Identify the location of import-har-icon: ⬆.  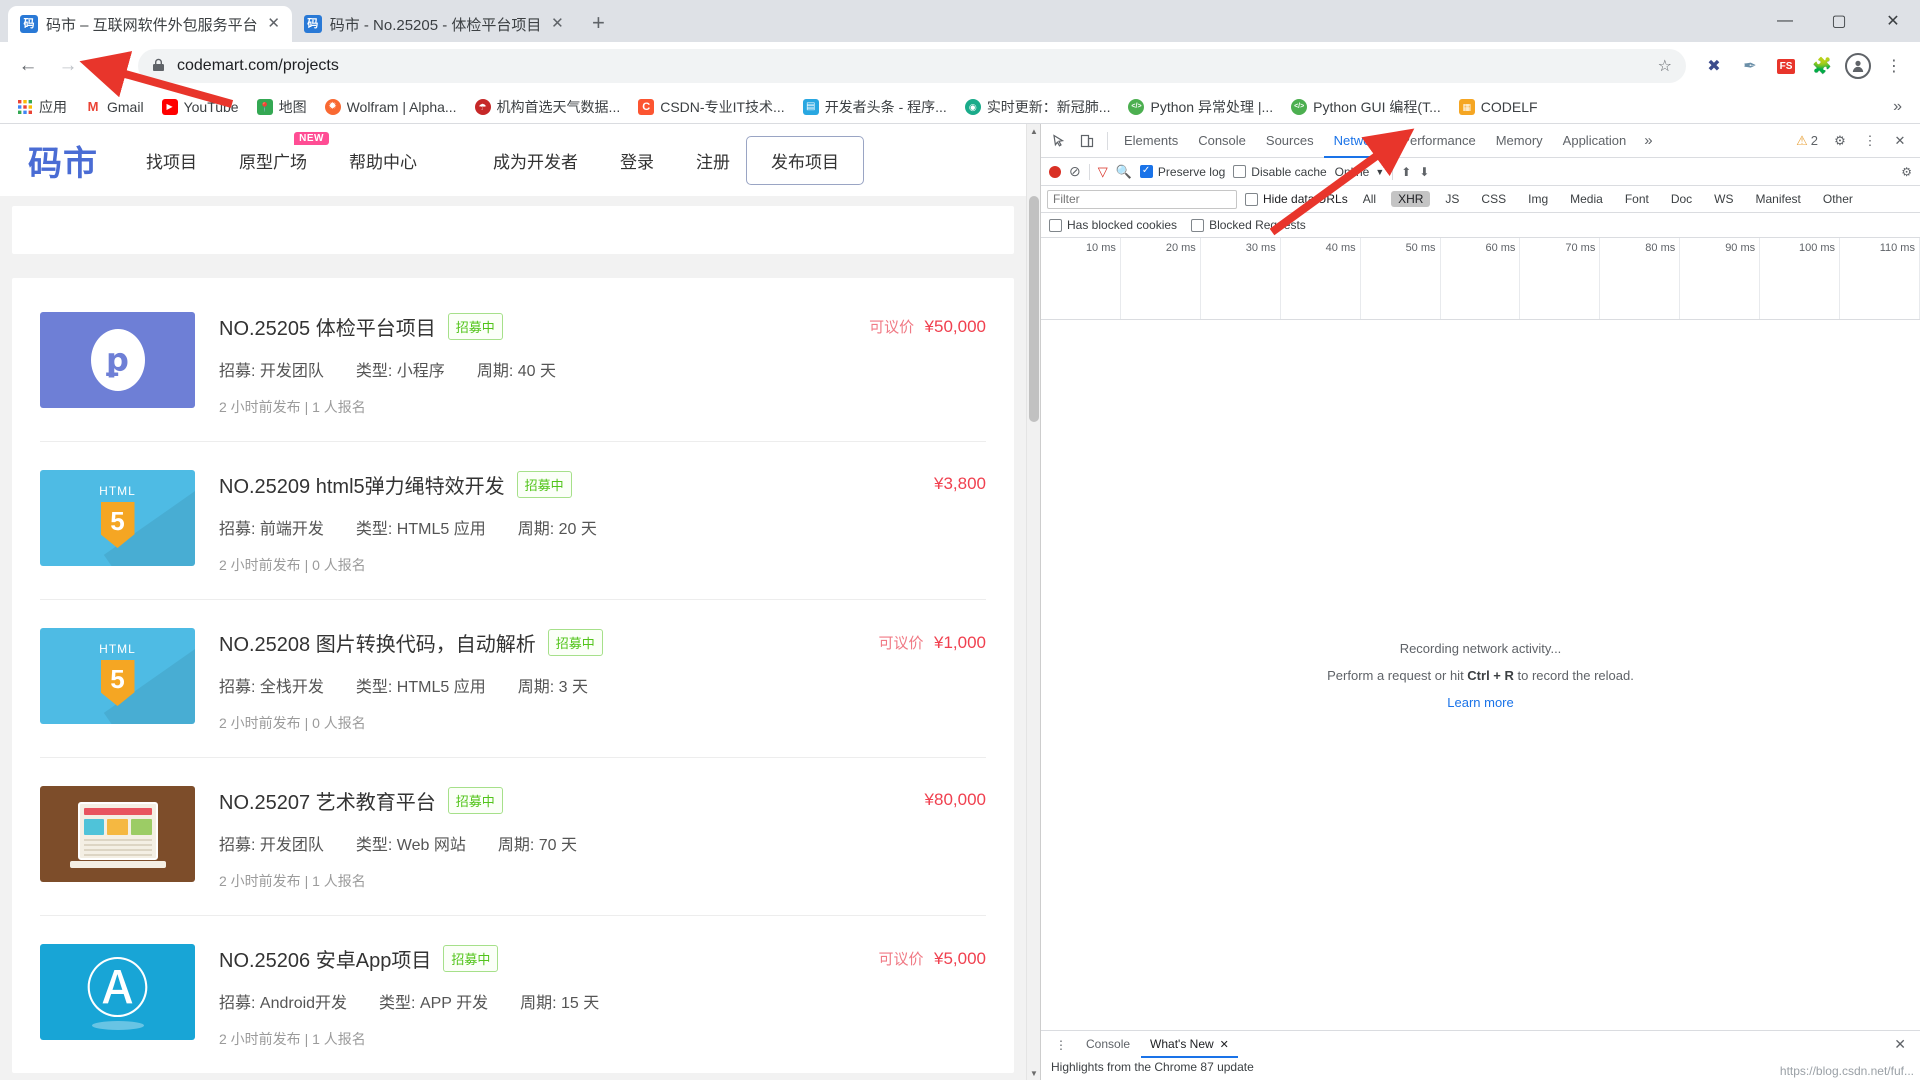
(1406, 172).